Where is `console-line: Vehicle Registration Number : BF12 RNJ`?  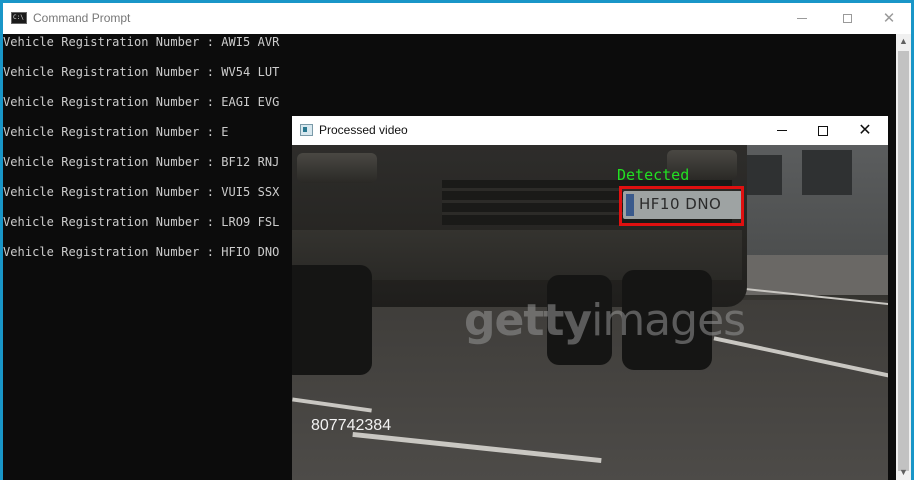
console-line: Vehicle Registration Number : BF12 RNJ is located at coordinates (141, 162).